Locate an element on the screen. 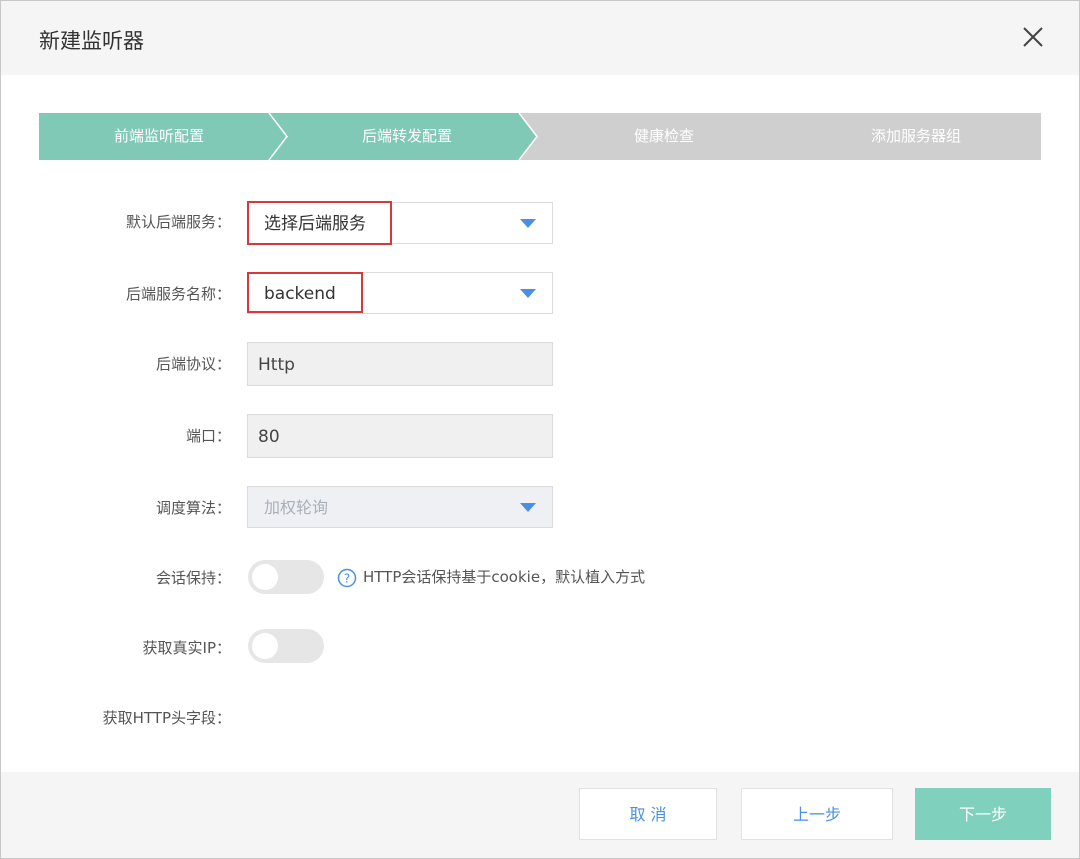 This screenshot has width=1080, height=859. default-backend-label: 默认后端服务： is located at coordinates (178, 222).